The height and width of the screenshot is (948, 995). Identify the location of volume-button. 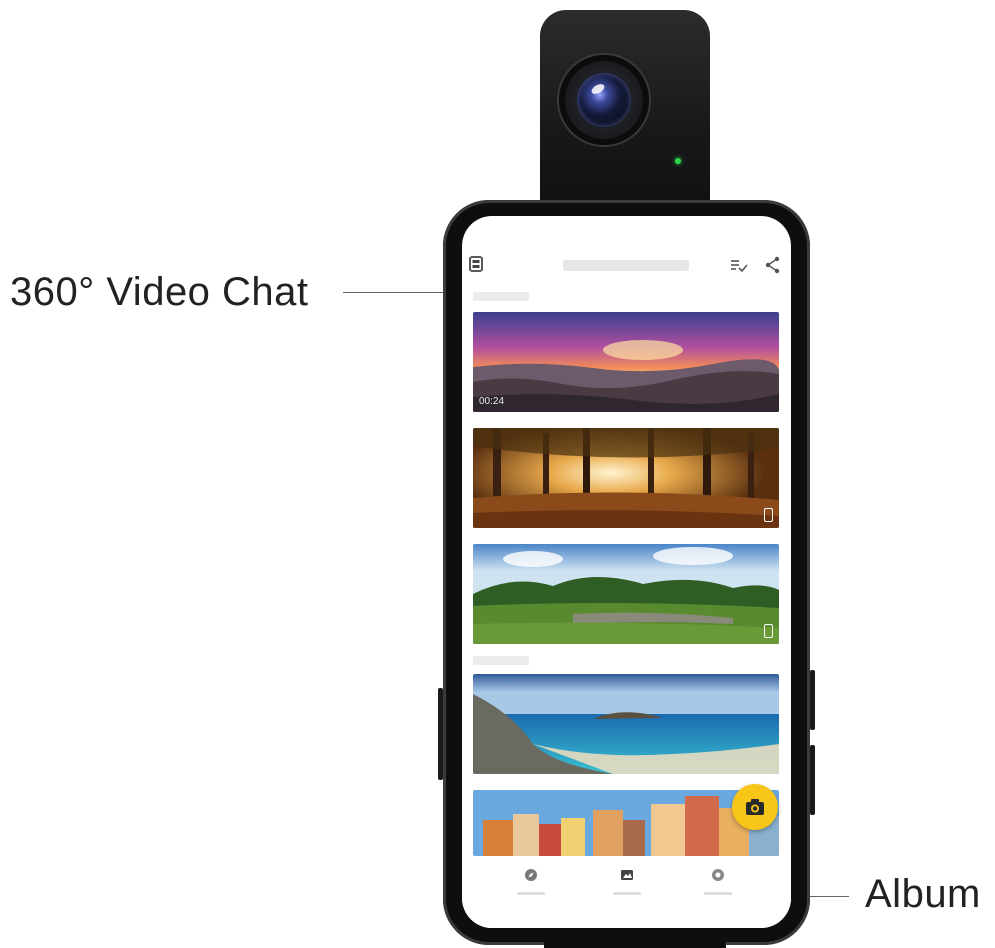
(440, 734).